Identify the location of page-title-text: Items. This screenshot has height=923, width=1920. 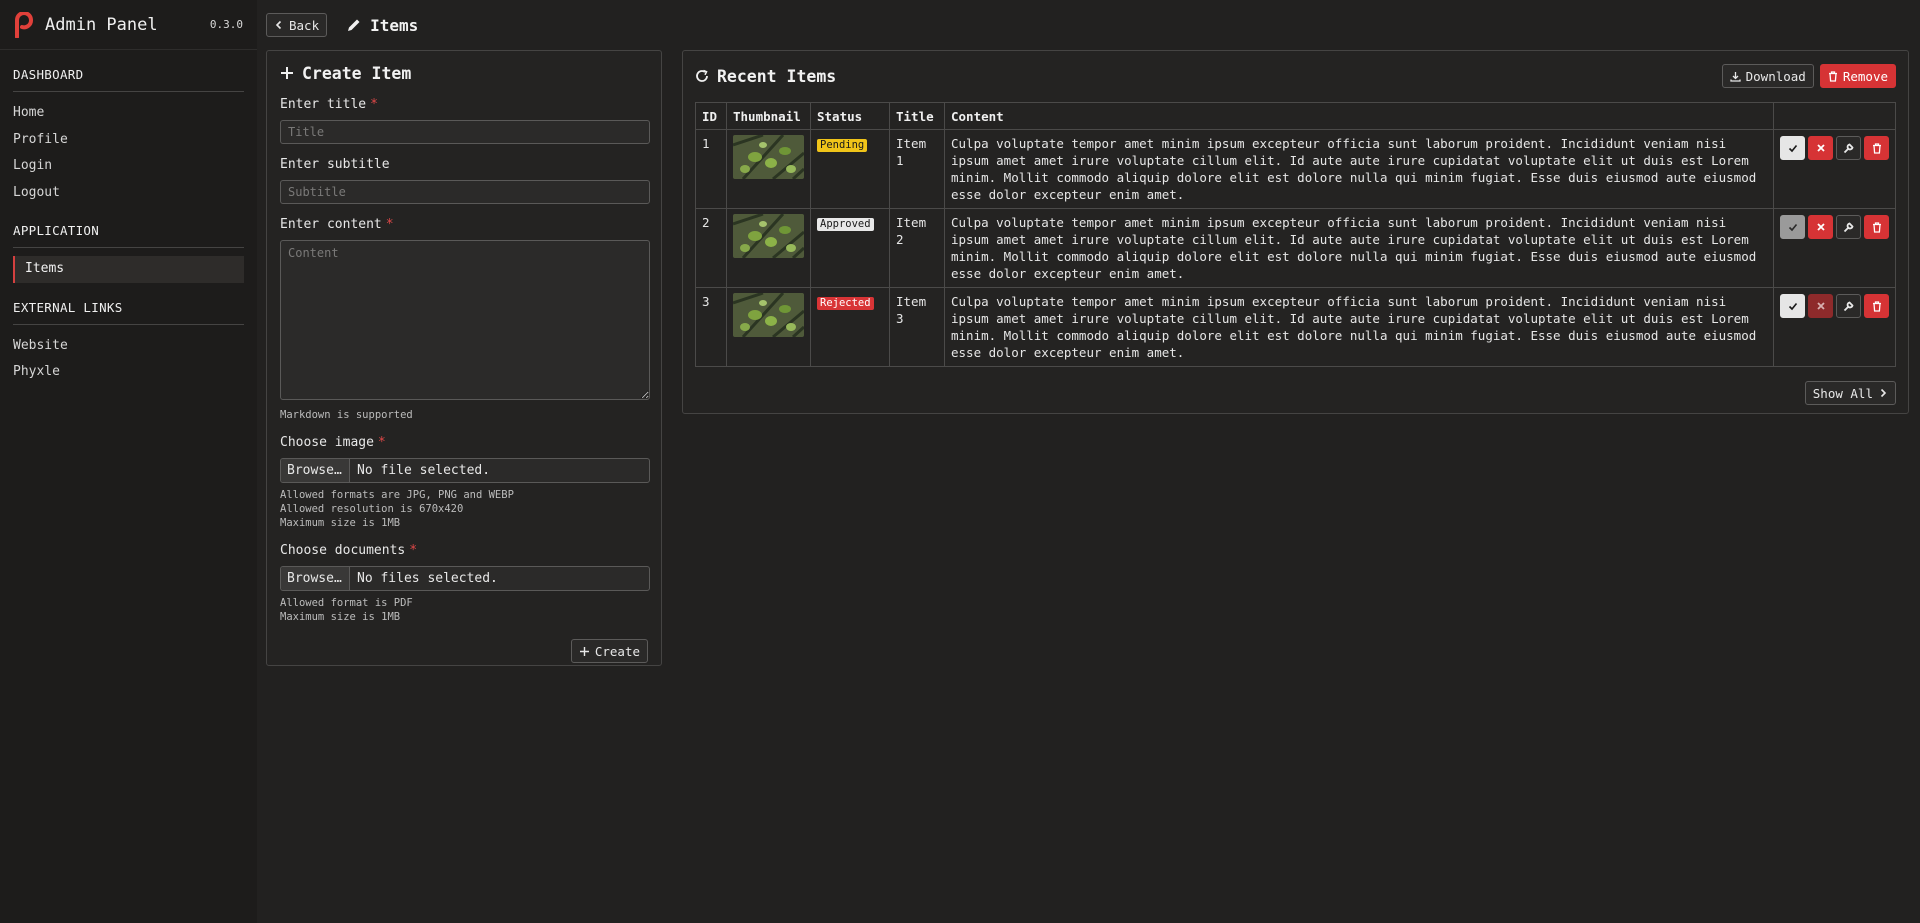
(394, 25).